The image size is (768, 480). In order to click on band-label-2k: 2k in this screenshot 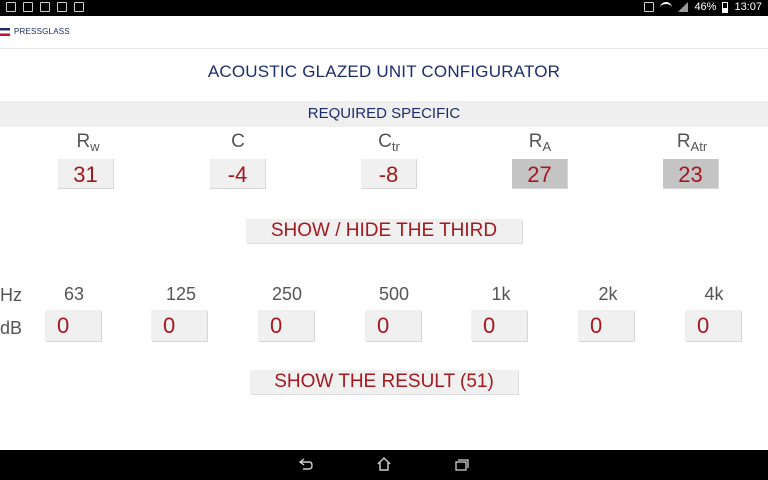, I will do `click(608, 294)`.